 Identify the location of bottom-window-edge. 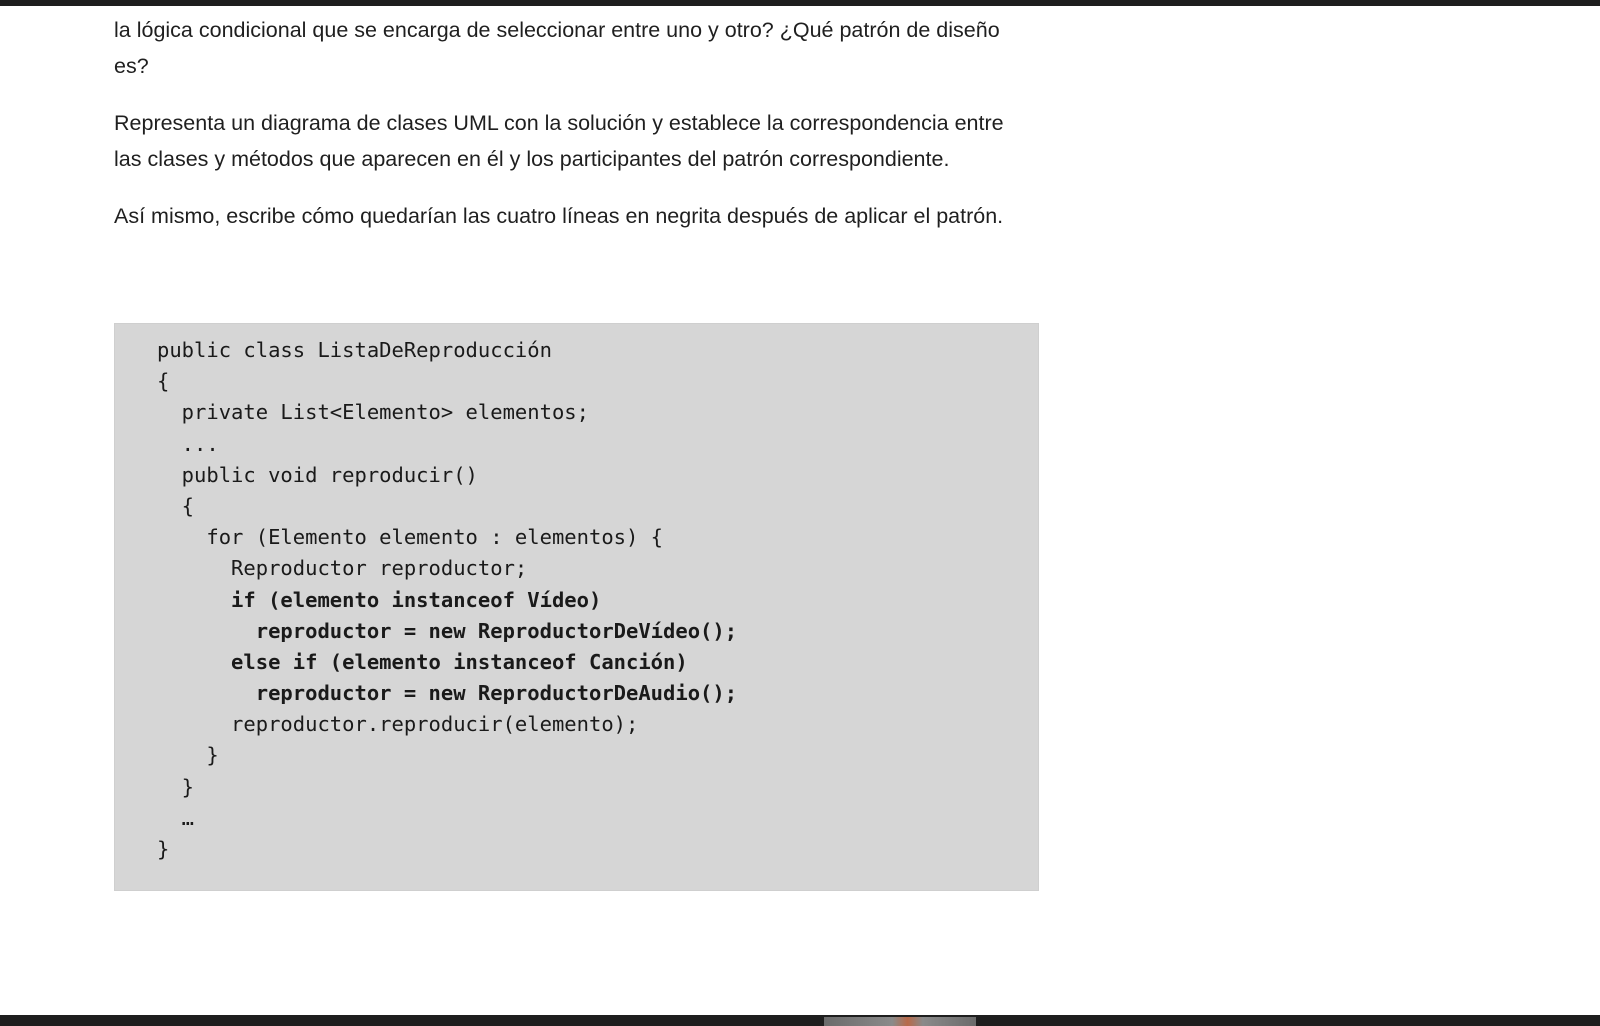
(800, 1020).